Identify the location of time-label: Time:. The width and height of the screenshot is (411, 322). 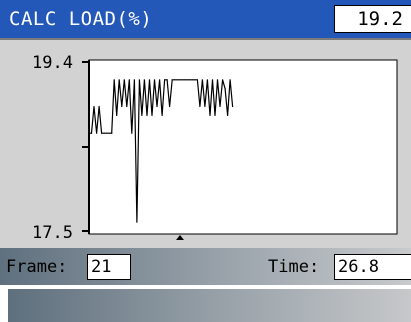
(294, 267).